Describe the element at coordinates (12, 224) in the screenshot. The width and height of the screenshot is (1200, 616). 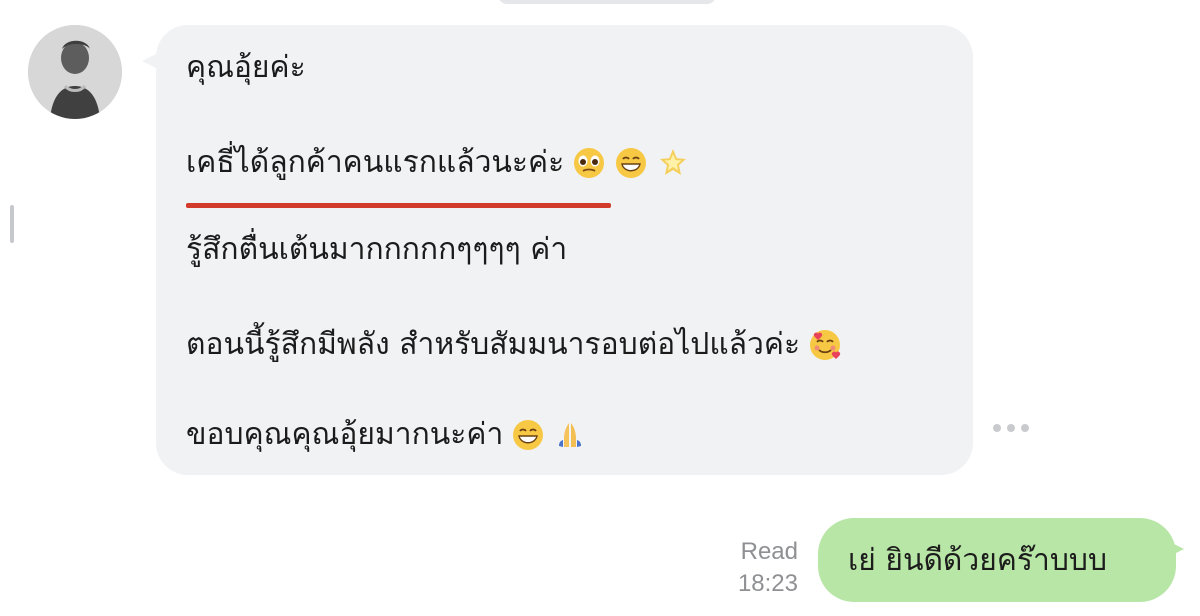
I see `scroll-indicator` at that location.